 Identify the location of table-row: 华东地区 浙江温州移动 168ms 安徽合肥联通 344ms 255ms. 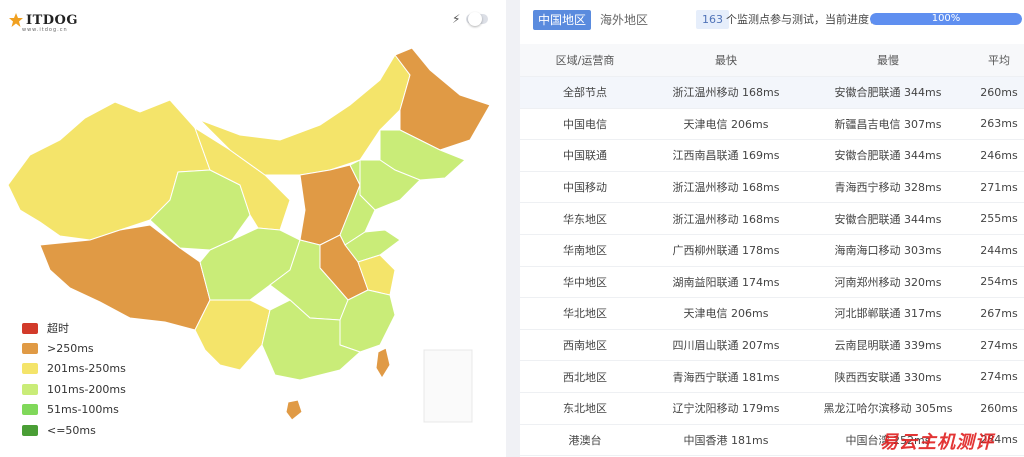
(772, 219).